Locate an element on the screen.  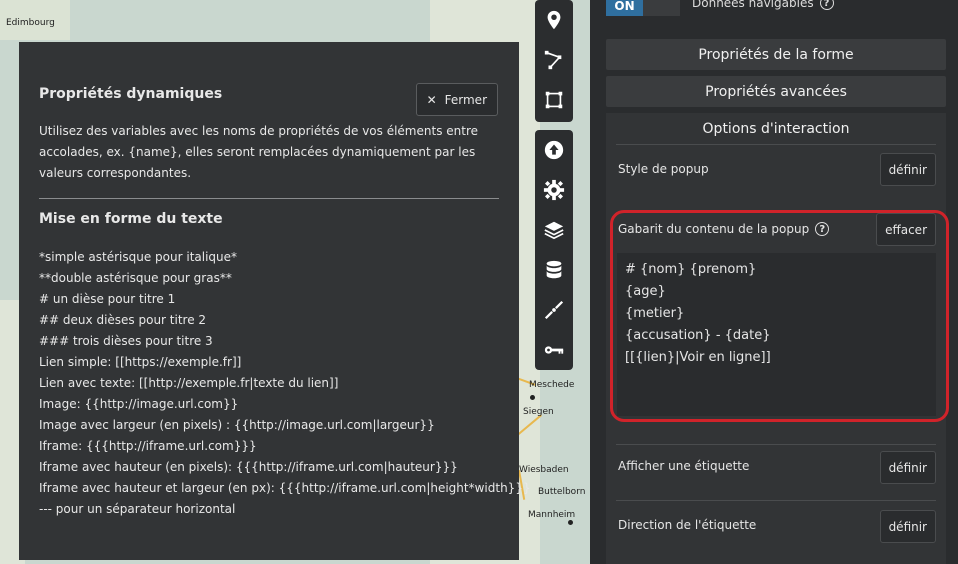
navigable-toggle: ON is located at coordinates (643, 8).